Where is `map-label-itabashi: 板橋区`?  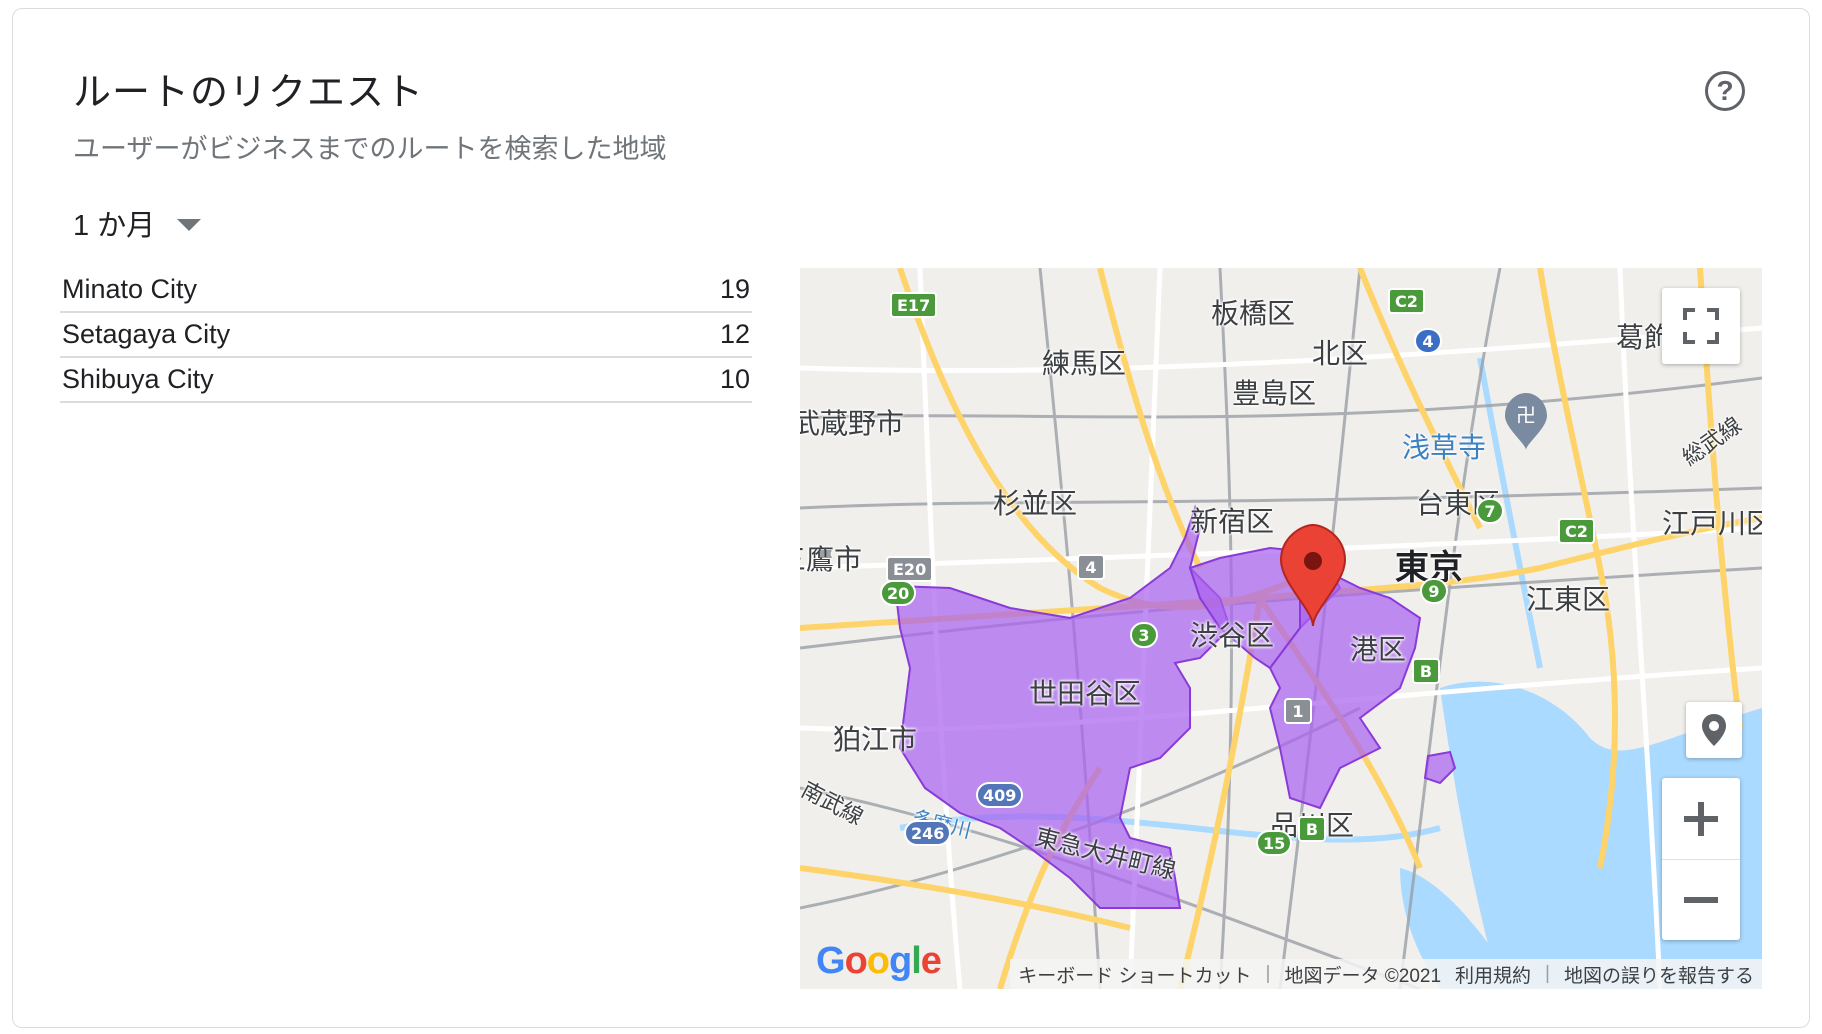 map-label-itabashi: 板橋区 is located at coordinates (1253, 313).